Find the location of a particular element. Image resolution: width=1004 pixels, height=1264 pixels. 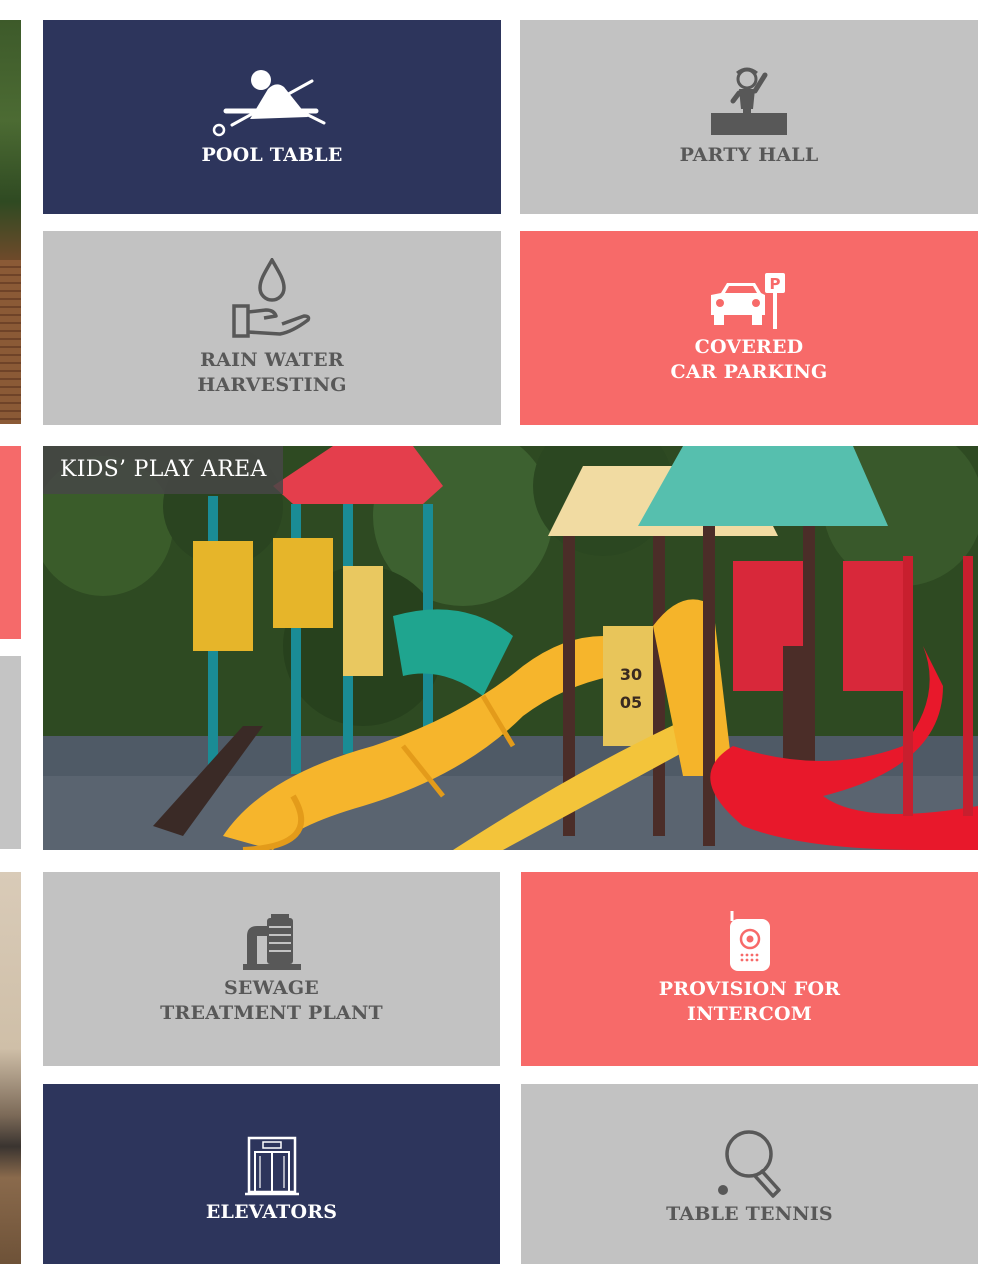

covered-car-parking-label: COVERED CAR PARKING is located at coordinates (749, 359).